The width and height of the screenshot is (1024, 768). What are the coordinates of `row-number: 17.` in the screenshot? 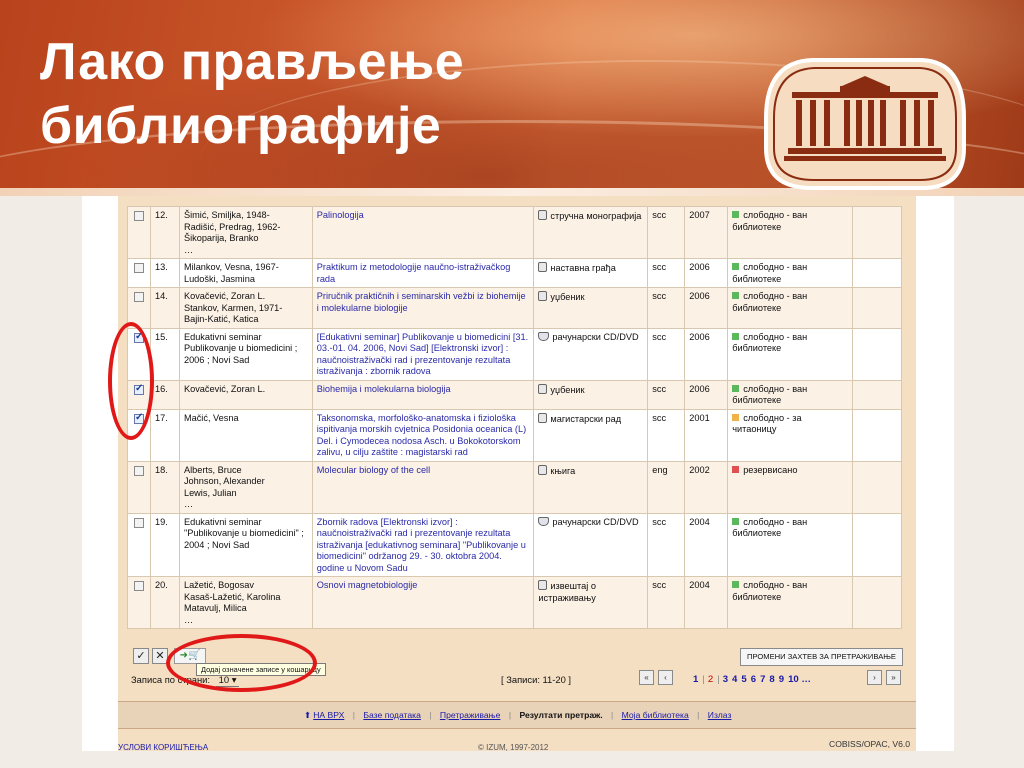 It's located at (164, 435).